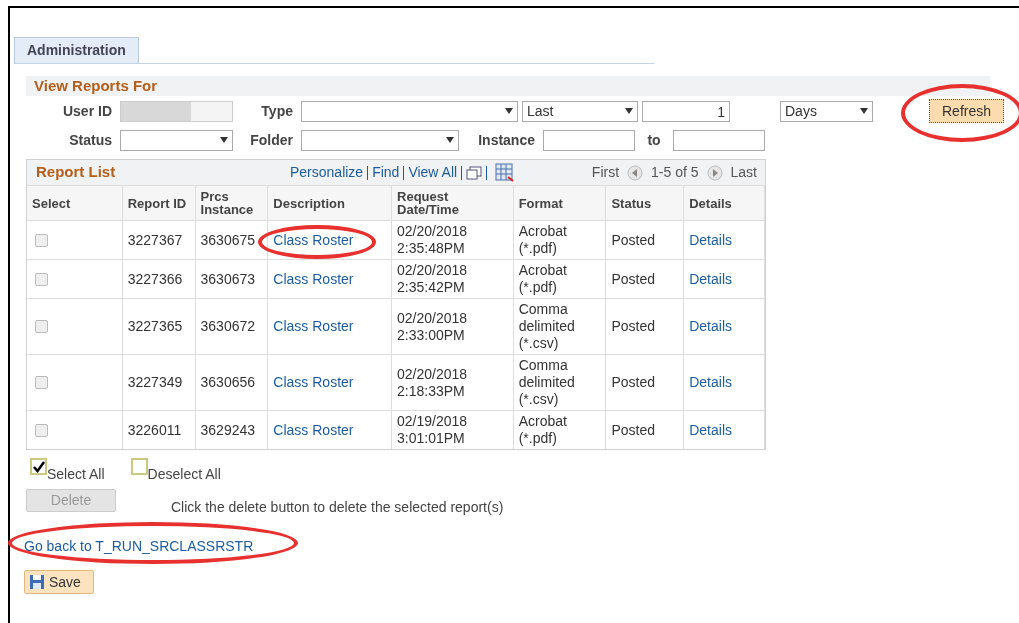 This screenshot has width=1019, height=623. Describe the element at coordinates (309, 203) in the screenshot. I see `column-header: Description` at that location.